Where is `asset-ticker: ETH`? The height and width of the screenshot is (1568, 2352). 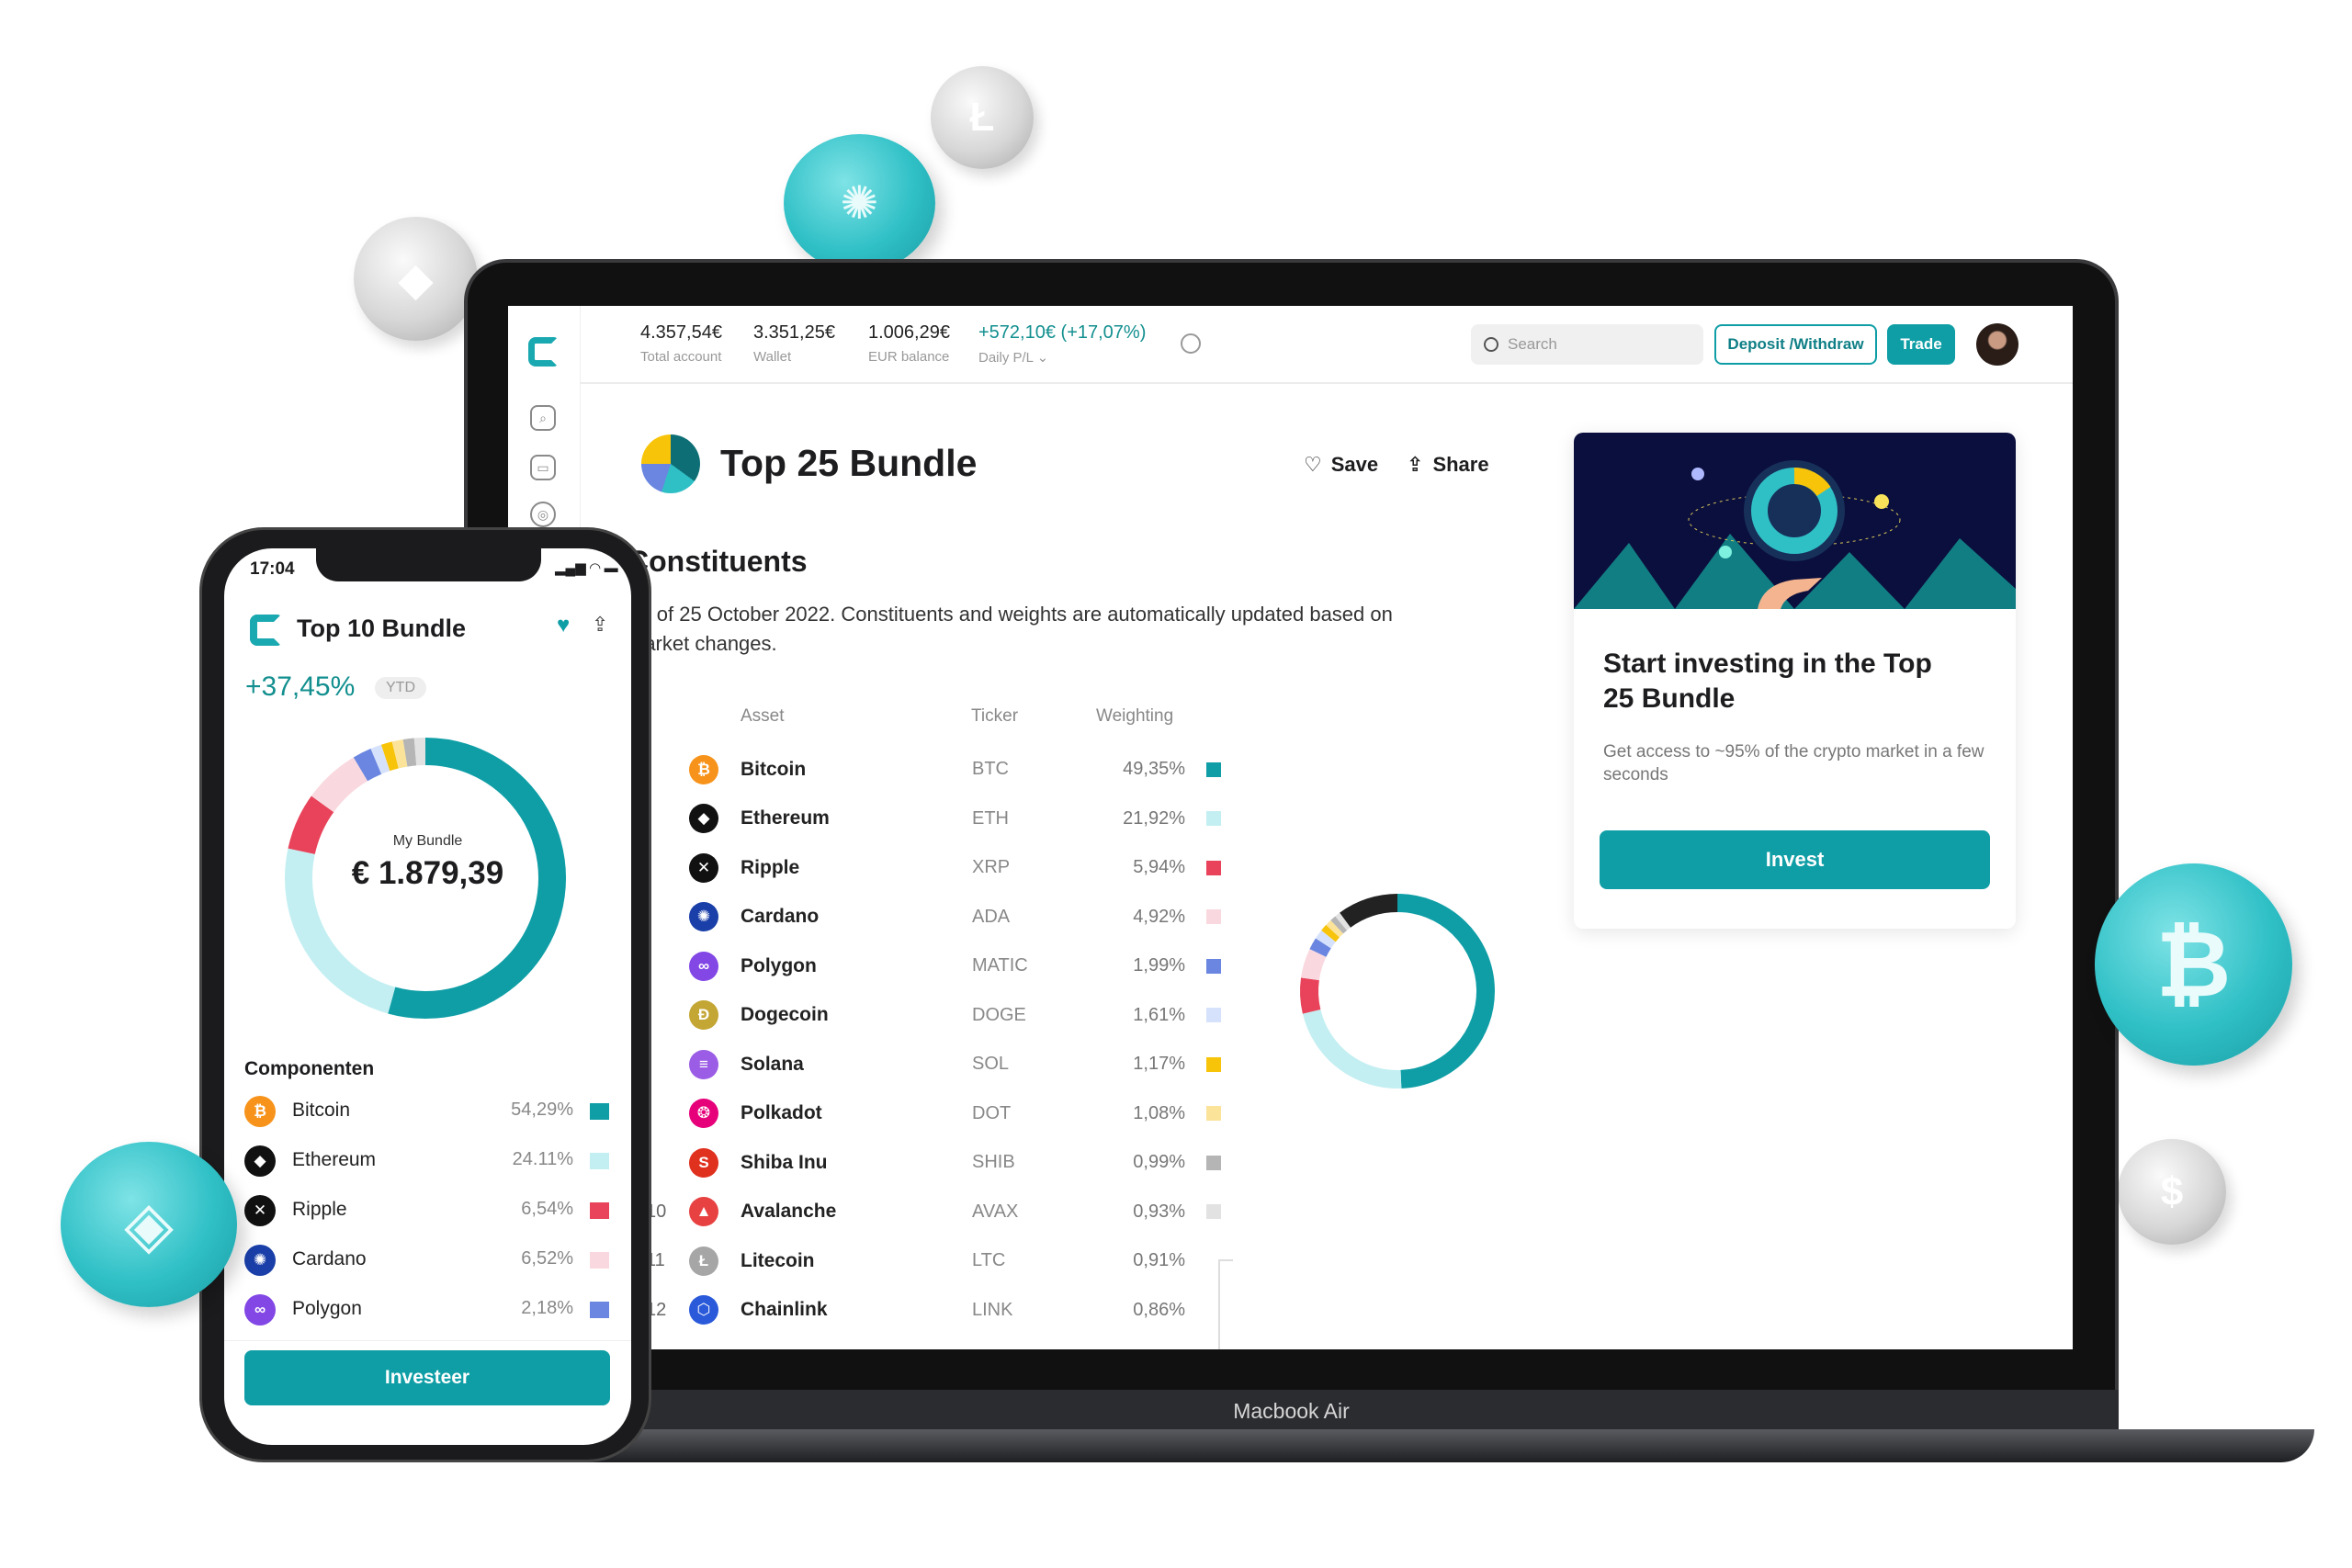
asset-ticker: ETH is located at coordinates (991, 818).